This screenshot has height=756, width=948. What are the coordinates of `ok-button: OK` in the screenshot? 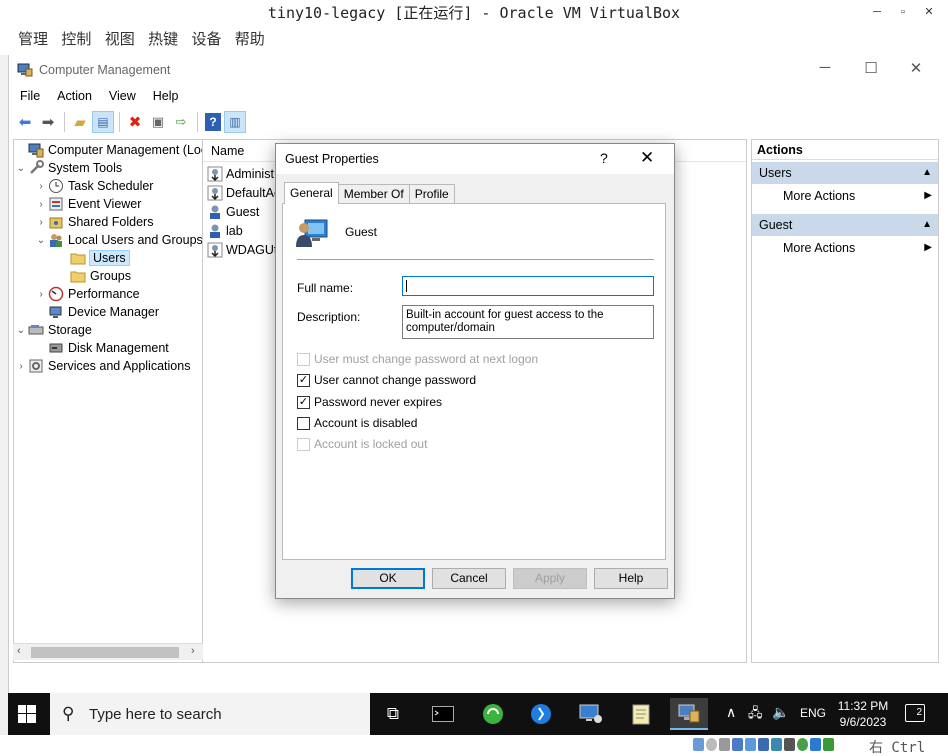 It's located at (388, 578).